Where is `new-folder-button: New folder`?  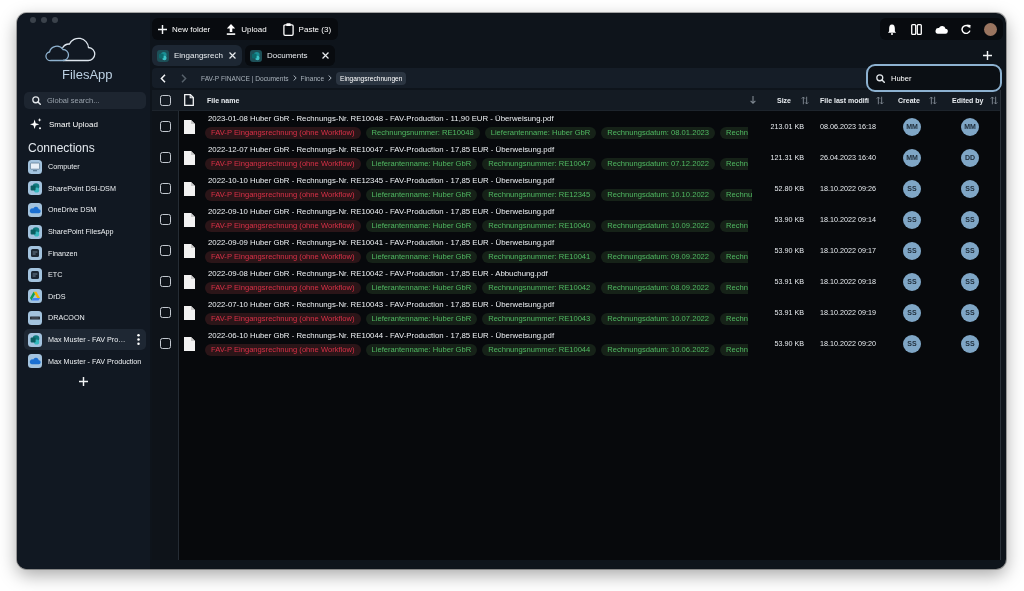 new-folder-button: New folder is located at coordinates (184, 29).